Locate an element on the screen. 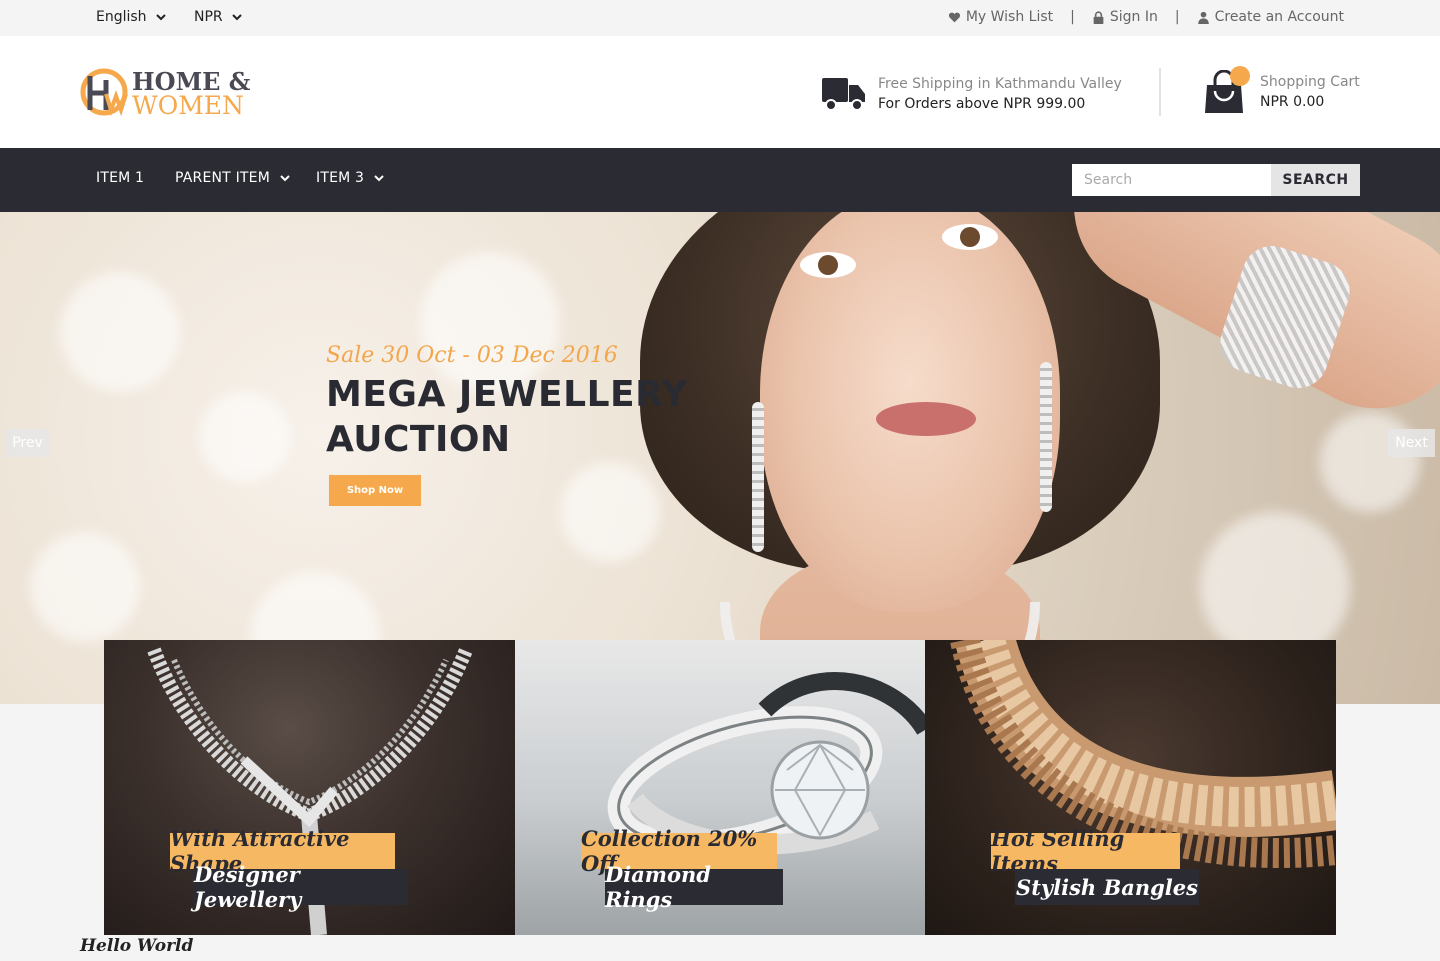  logo-mark: HOME & WOMEN is located at coordinates (165, 93).